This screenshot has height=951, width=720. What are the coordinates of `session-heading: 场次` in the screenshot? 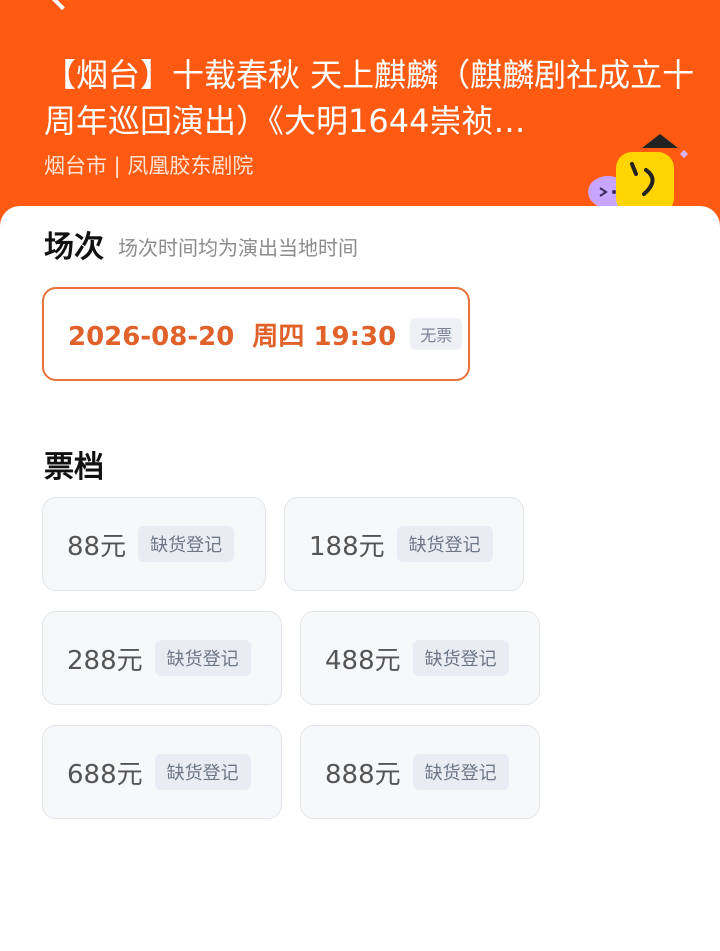 It's located at (74, 247).